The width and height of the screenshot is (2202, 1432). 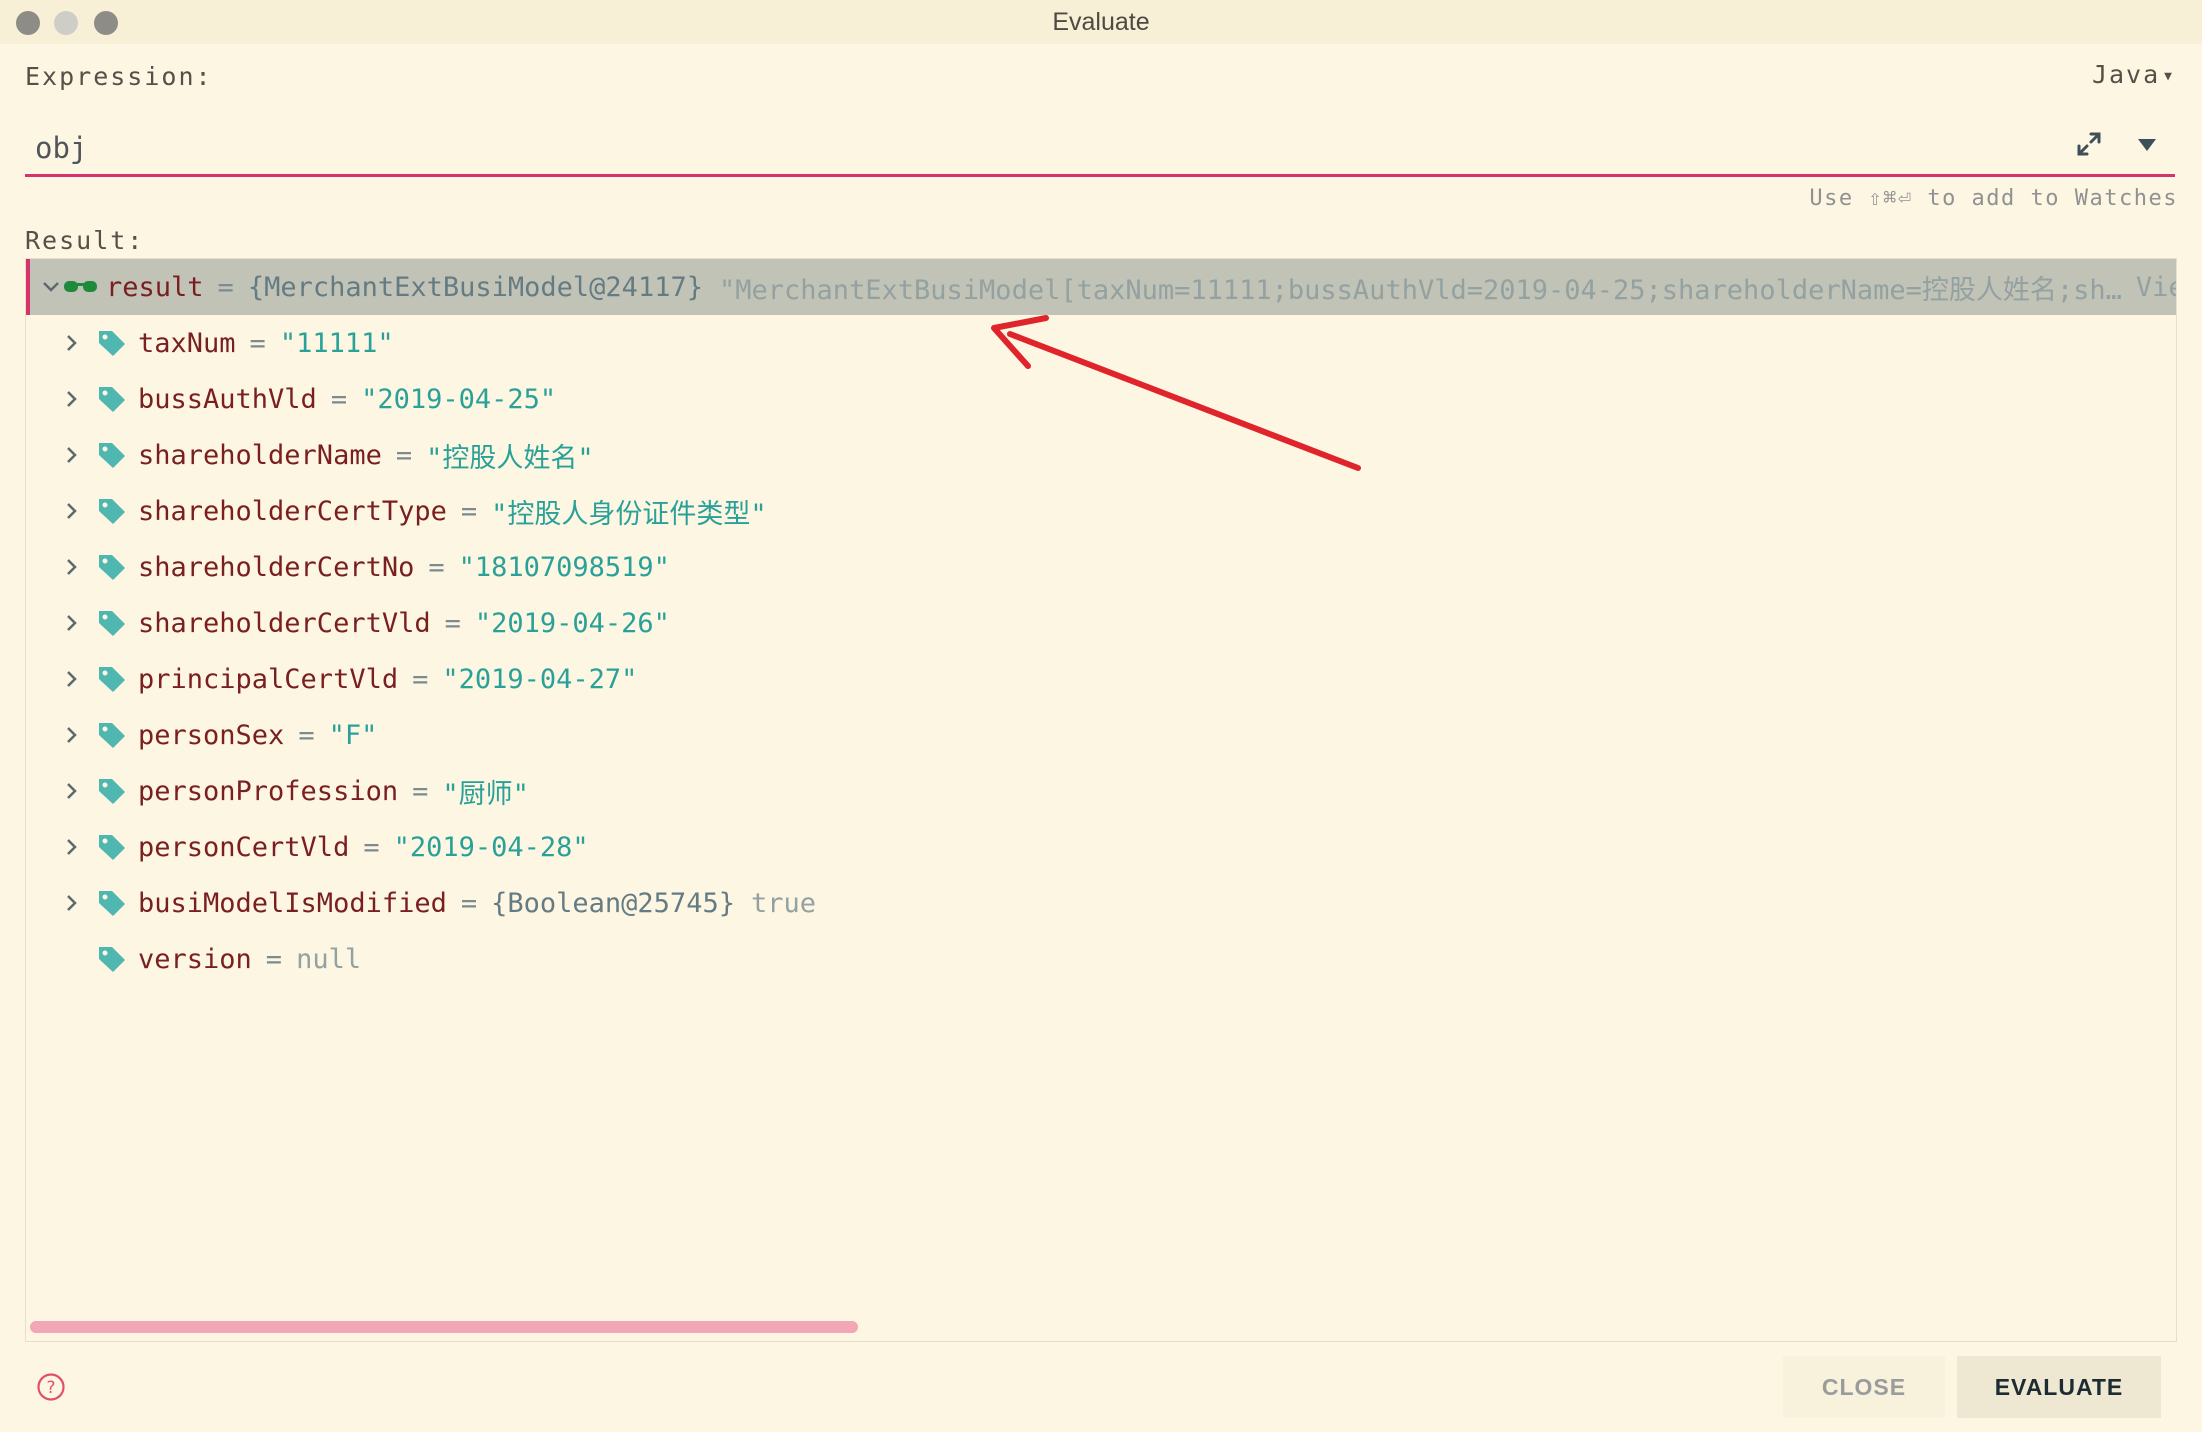 What do you see at coordinates (1101, 343) in the screenshot?
I see `tree-row: taxNum = "11111"` at bounding box center [1101, 343].